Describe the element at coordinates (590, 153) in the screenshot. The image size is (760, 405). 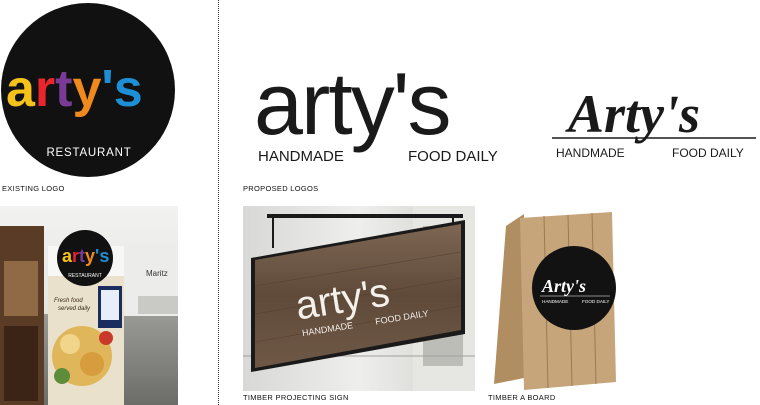
I see `proposed-logo-script-tag-left: HANDMADE` at that location.